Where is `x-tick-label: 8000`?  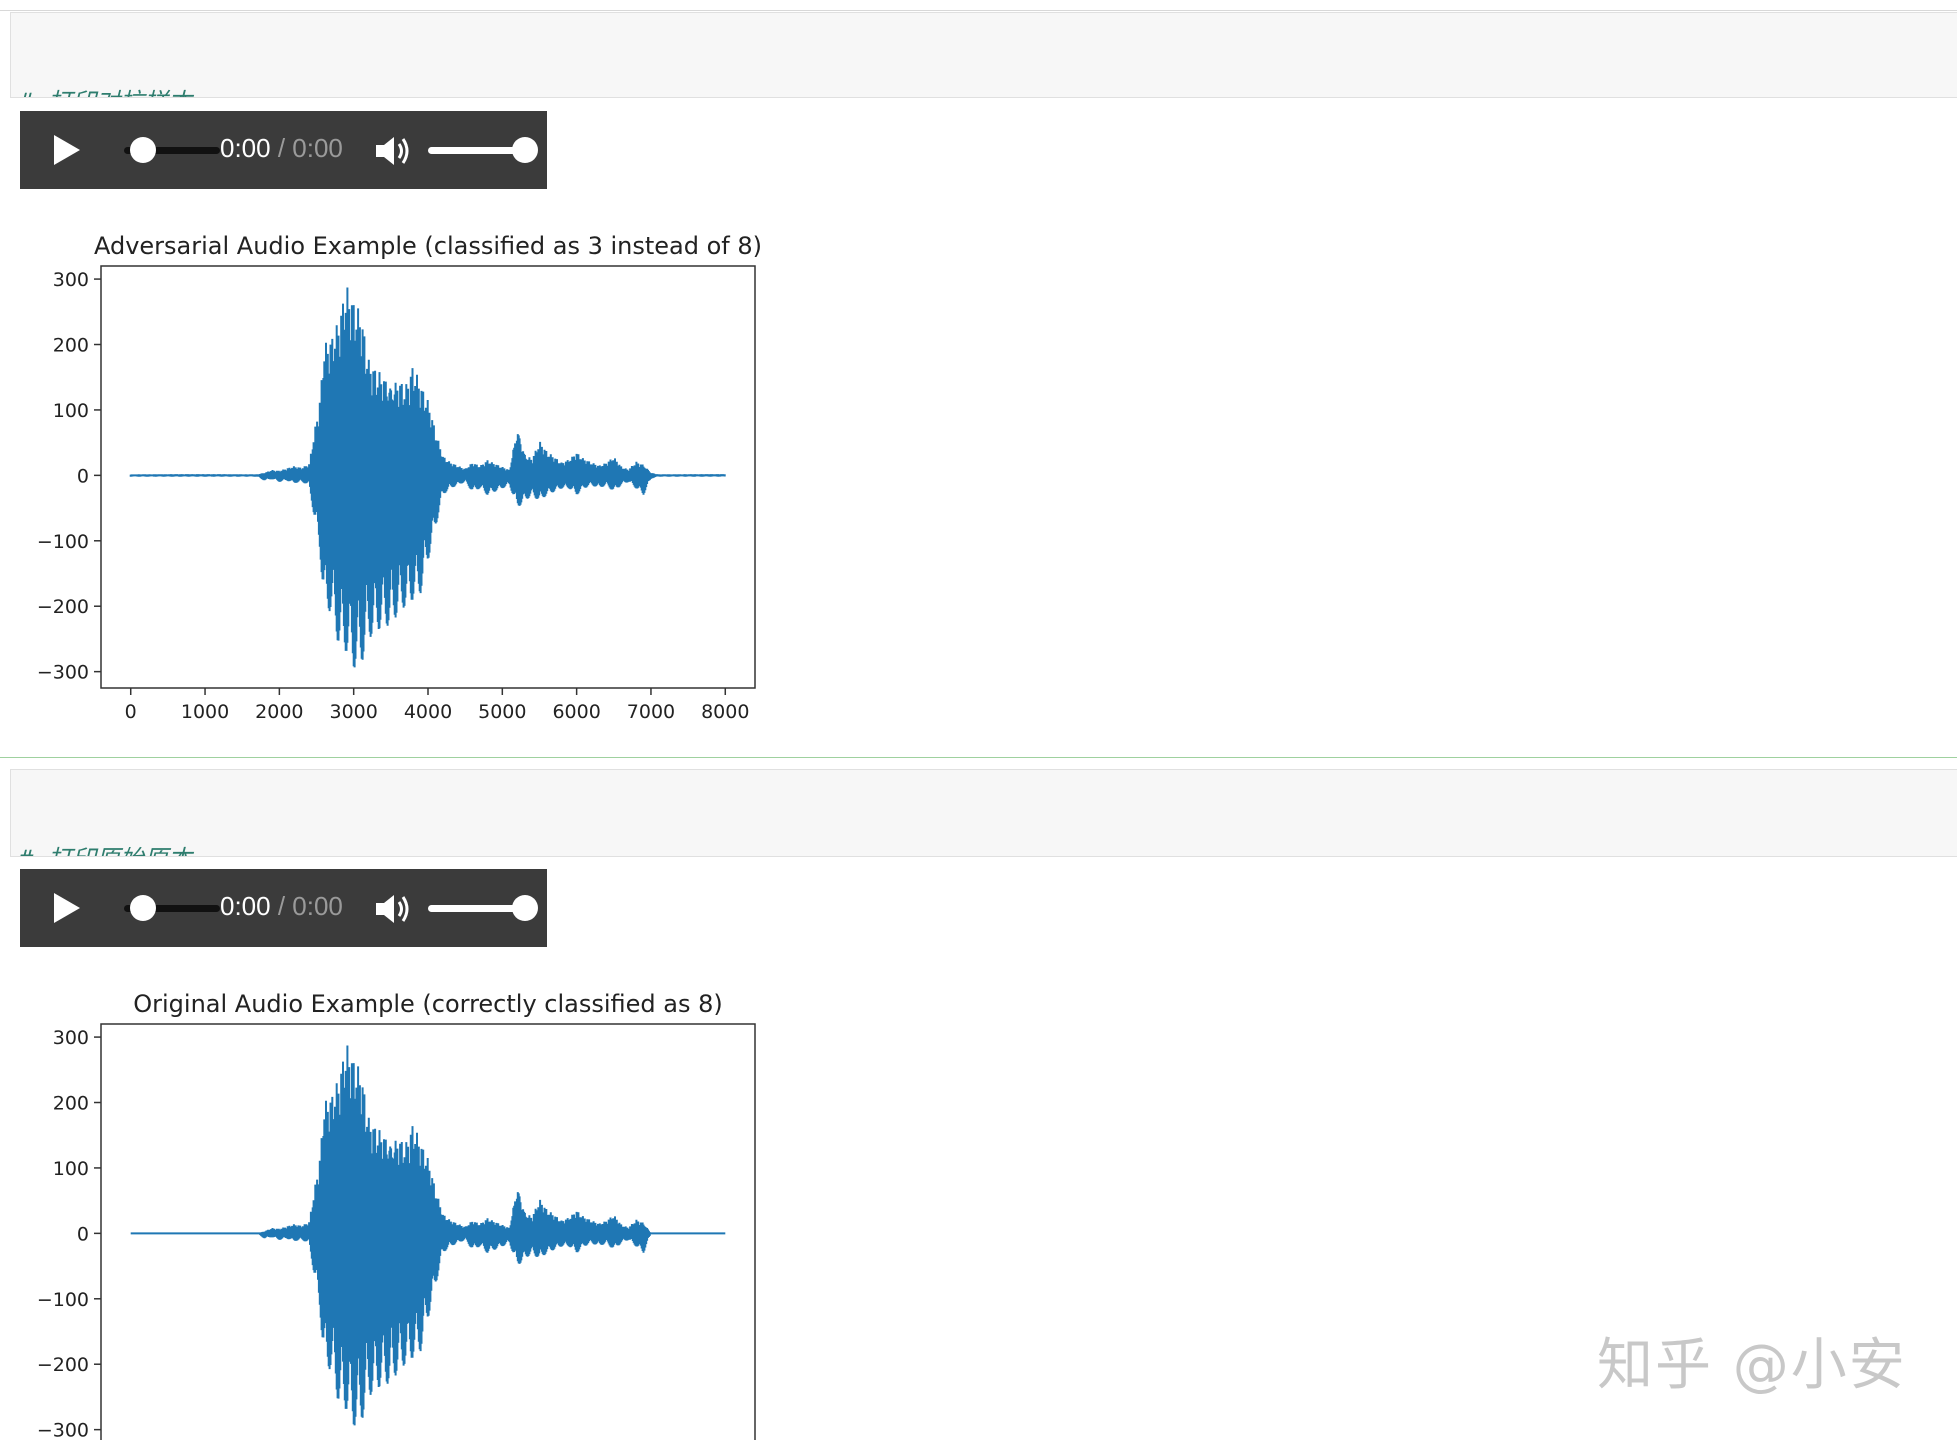 x-tick-label: 8000 is located at coordinates (725, 712).